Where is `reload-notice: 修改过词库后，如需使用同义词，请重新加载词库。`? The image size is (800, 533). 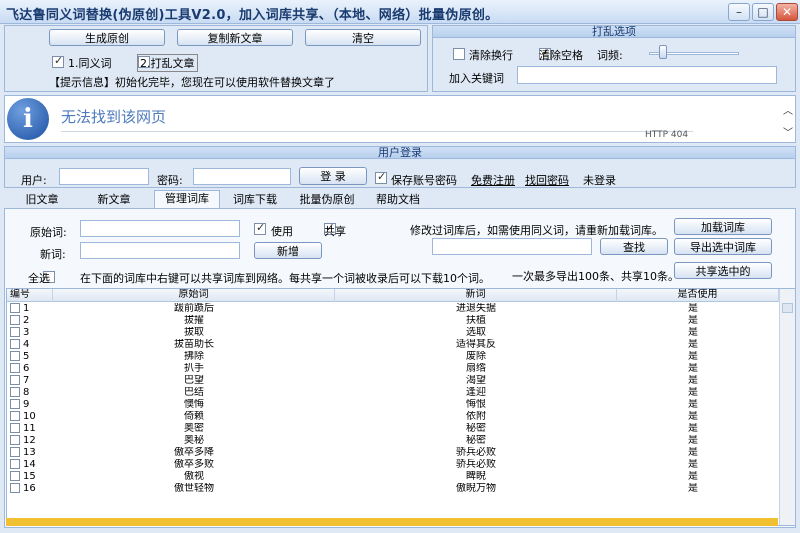 reload-notice: 修改过词库后，如需使用同义词，请重新加载词库。 is located at coordinates (536, 230).